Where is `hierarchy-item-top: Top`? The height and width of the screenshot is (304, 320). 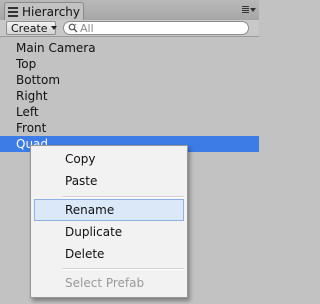 hierarchy-item-top: Top is located at coordinates (129, 64).